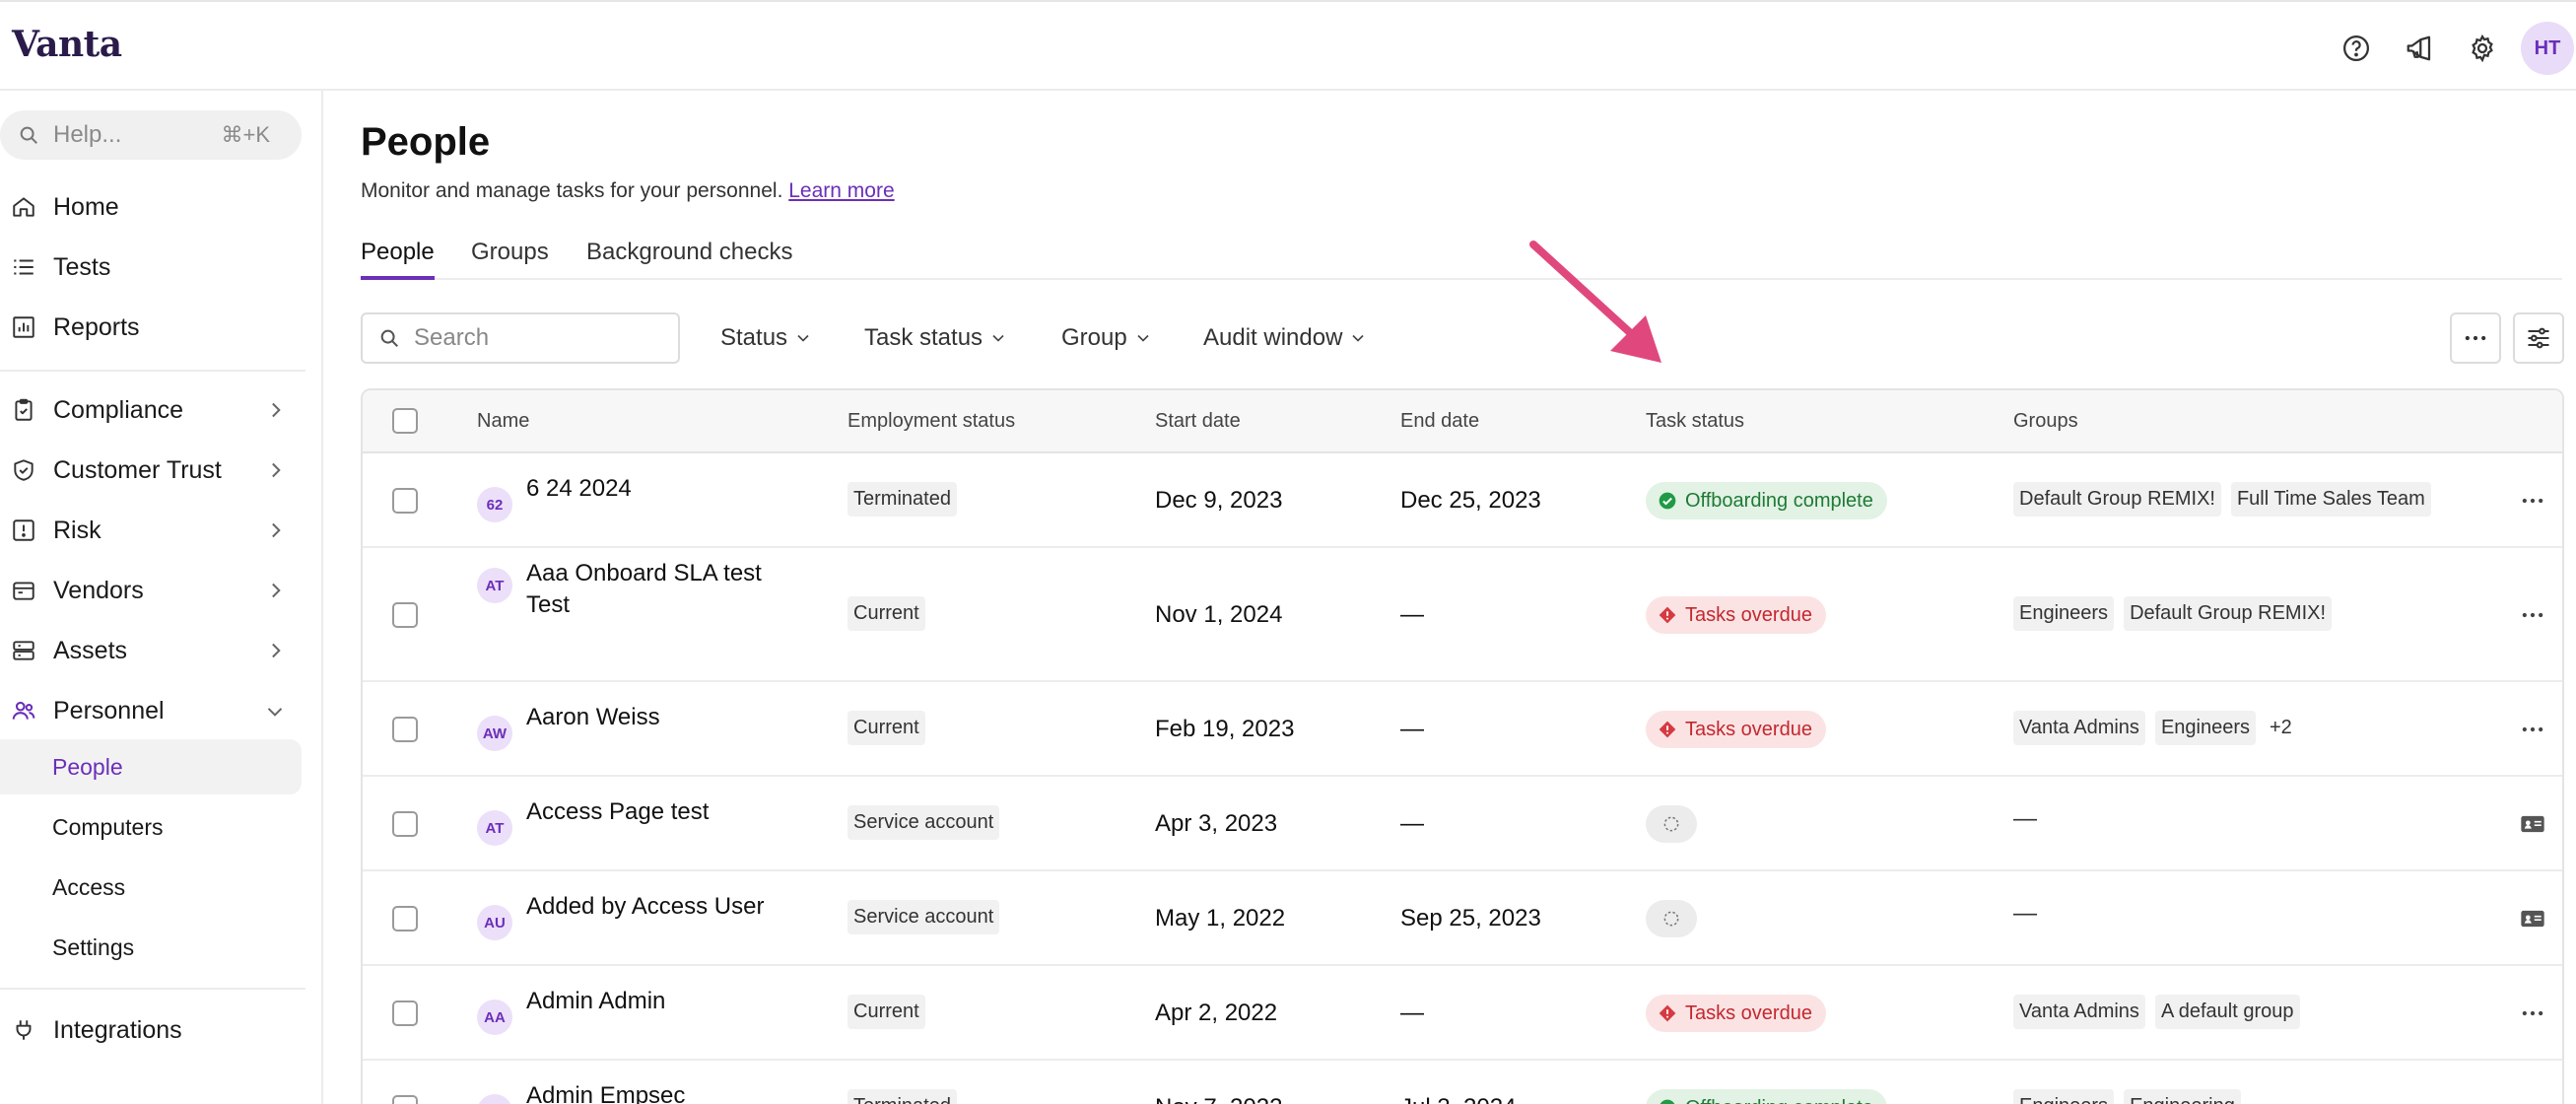 The image size is (2576, 1104). Describe the element at coordinates (886, 1012) in the screenshot. I see `employment-status-badge: Current` at that location.